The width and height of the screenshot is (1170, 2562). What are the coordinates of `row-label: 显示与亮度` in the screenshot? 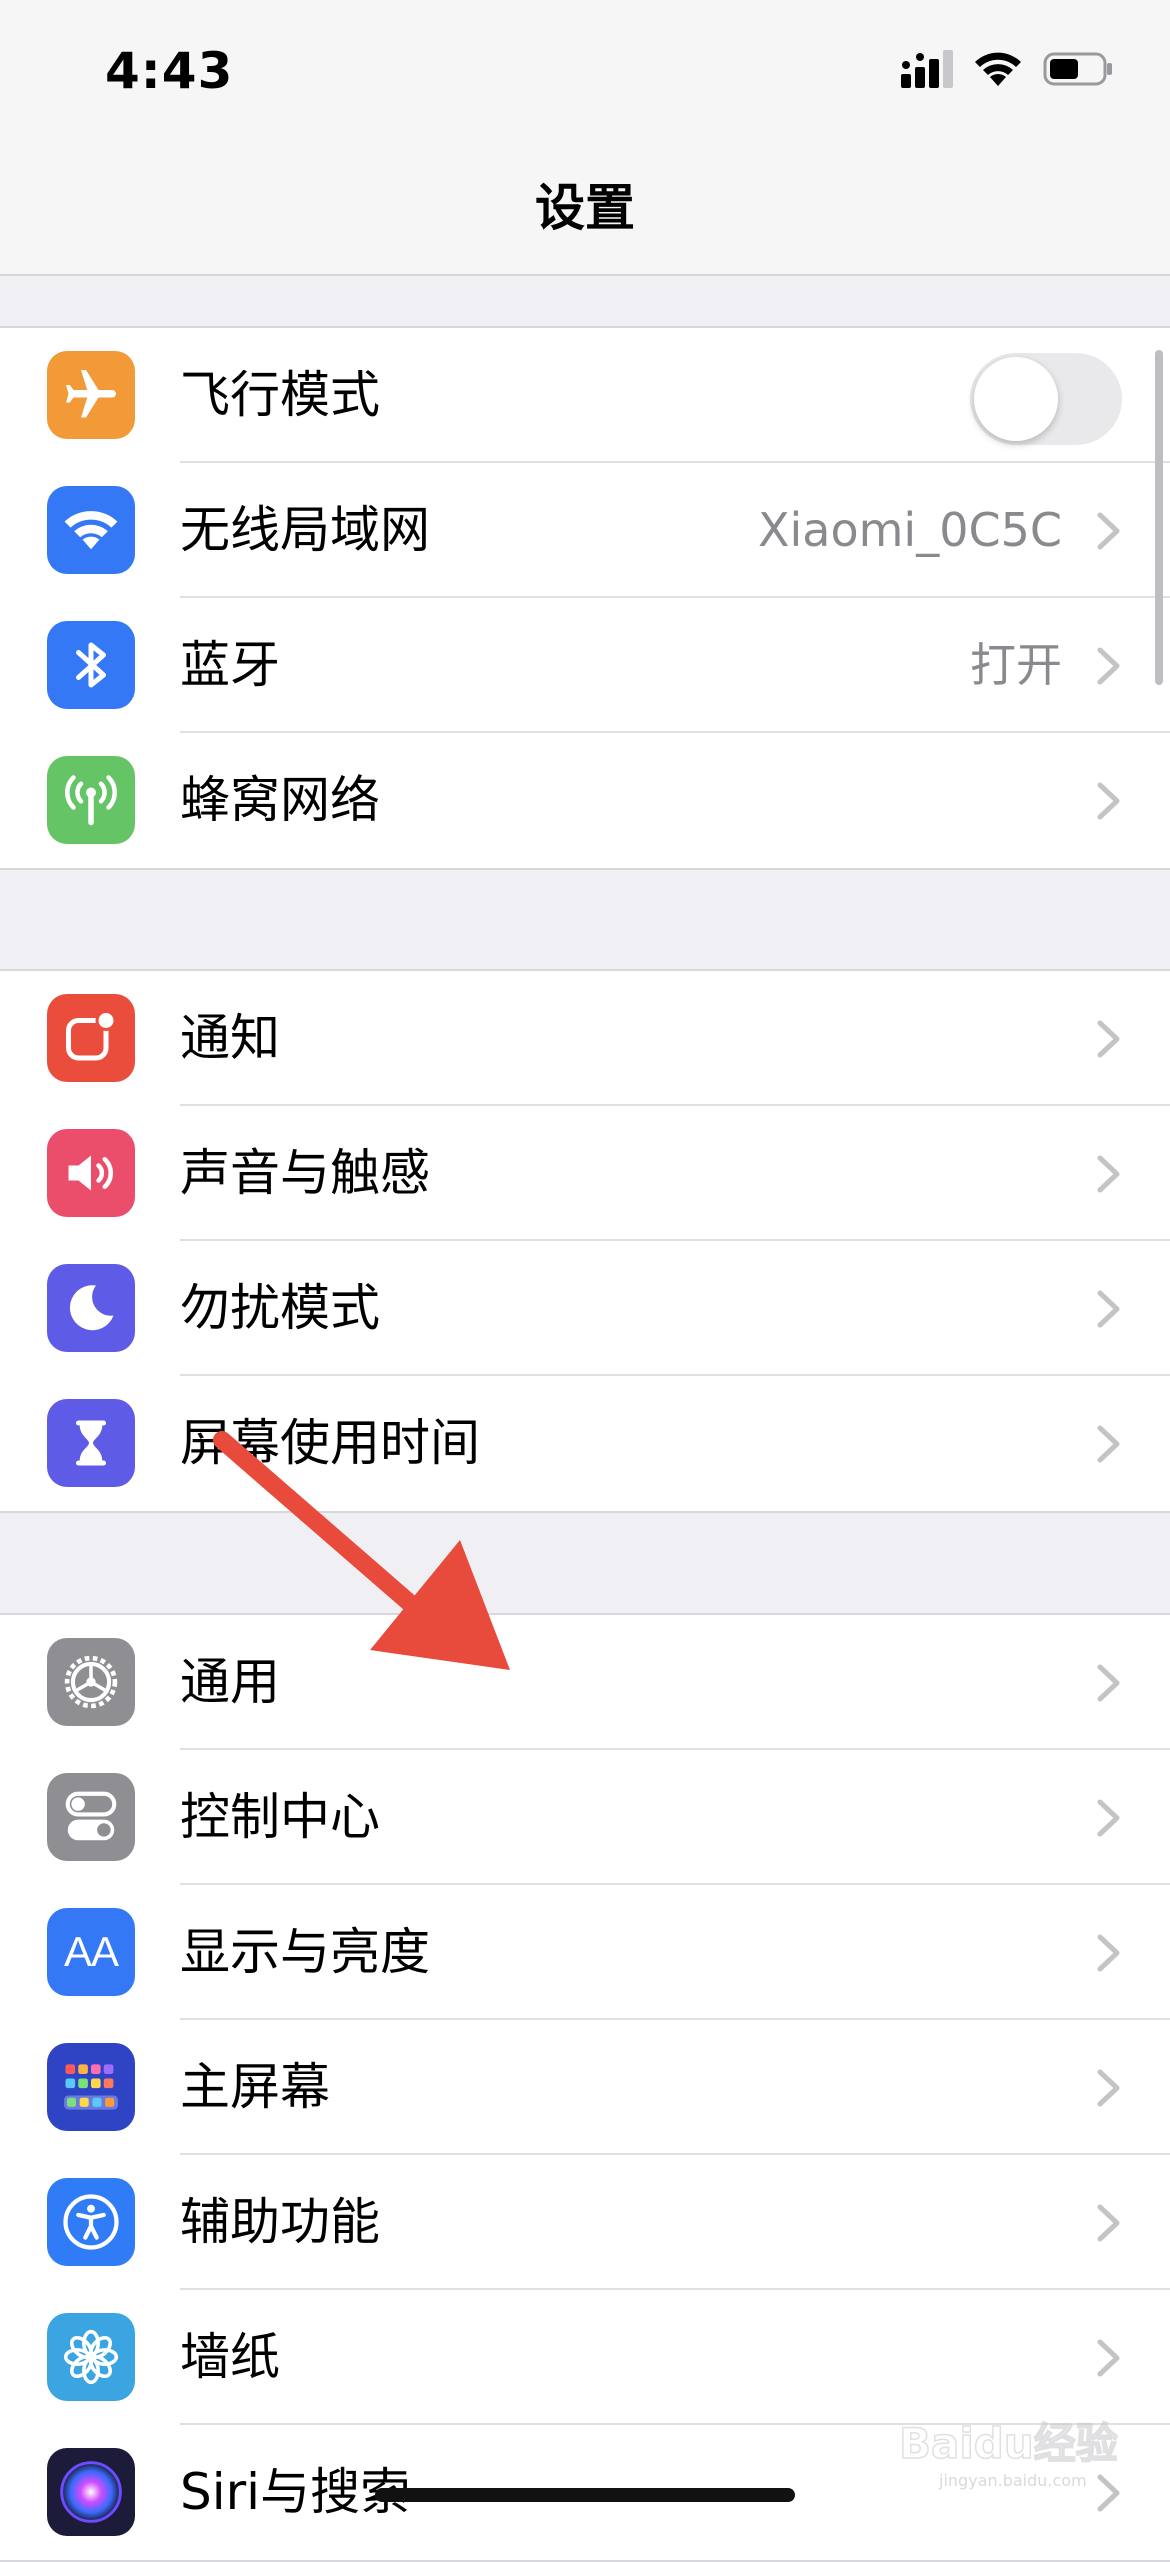 It's located at (305, 1952).